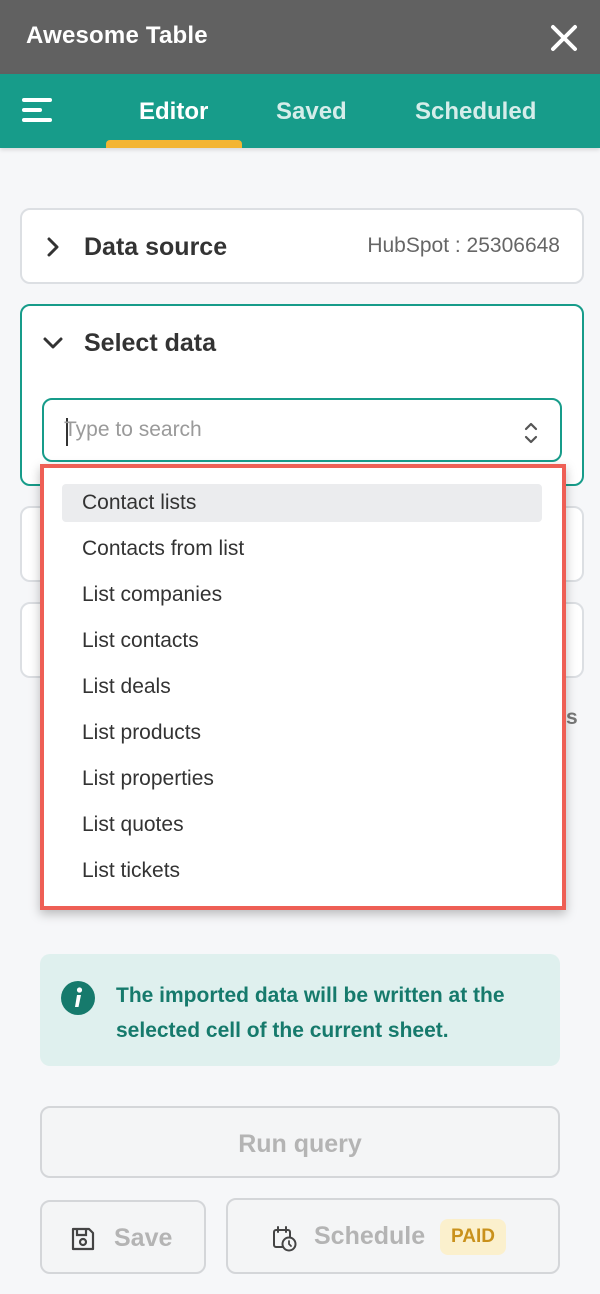 This screenshot has height=1294, width=600. I want to click on run-query-button: Run query, so click(300, 1142).